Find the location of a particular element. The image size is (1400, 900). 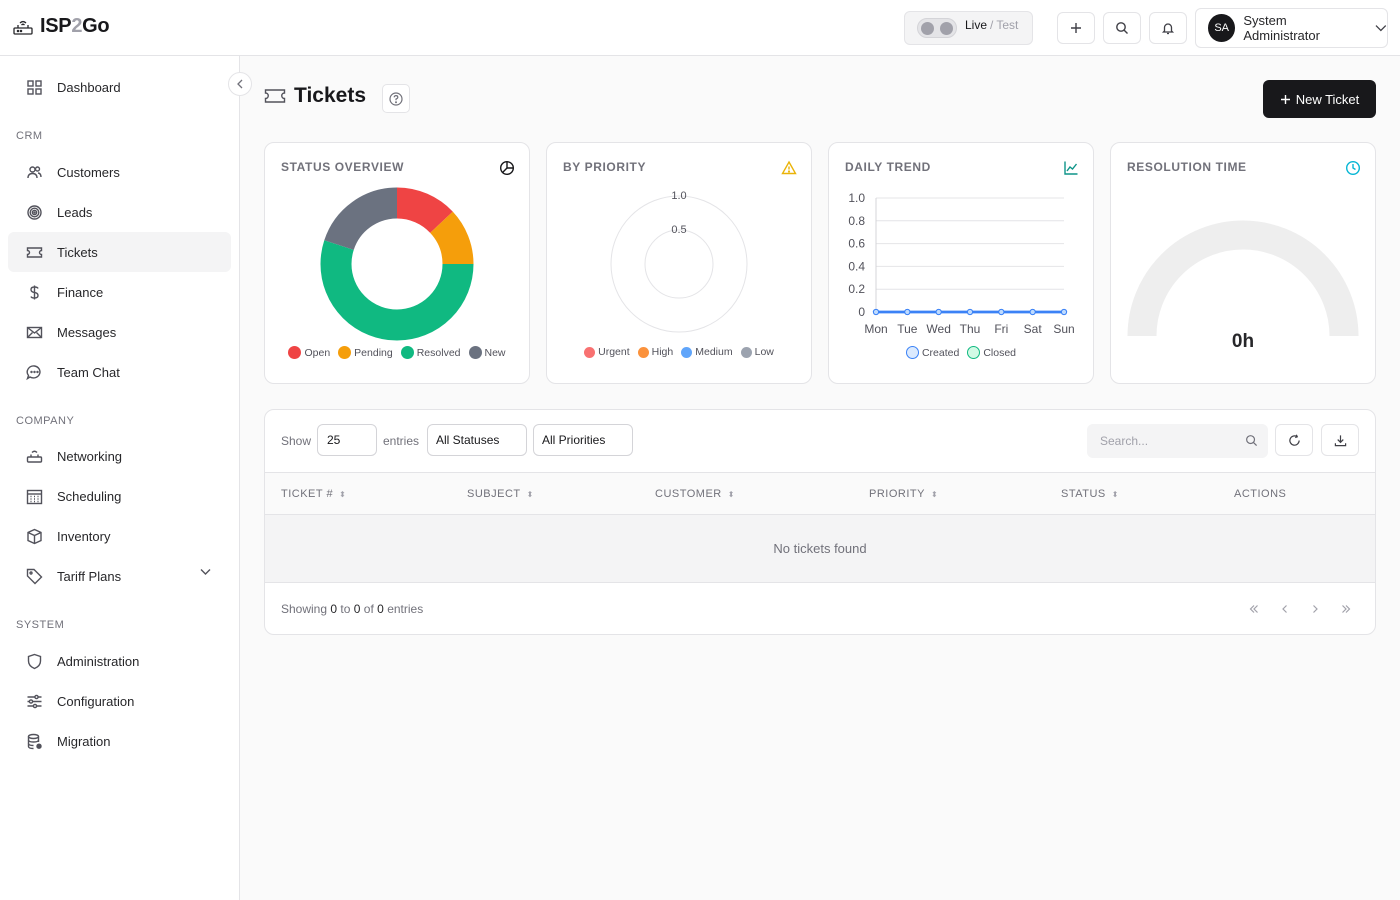

status-filter-select: All Statuses is located at coordinates (477, 440).